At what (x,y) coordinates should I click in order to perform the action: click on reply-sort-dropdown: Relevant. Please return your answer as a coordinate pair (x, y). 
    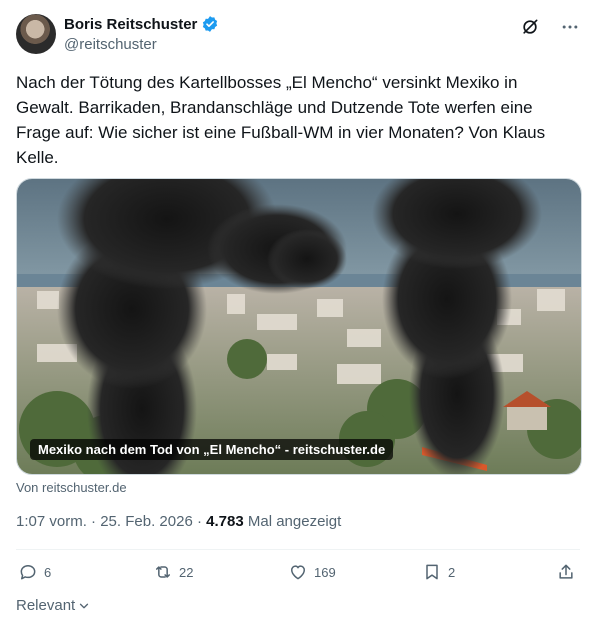
    Looking at the image, I should click on (53, 605).